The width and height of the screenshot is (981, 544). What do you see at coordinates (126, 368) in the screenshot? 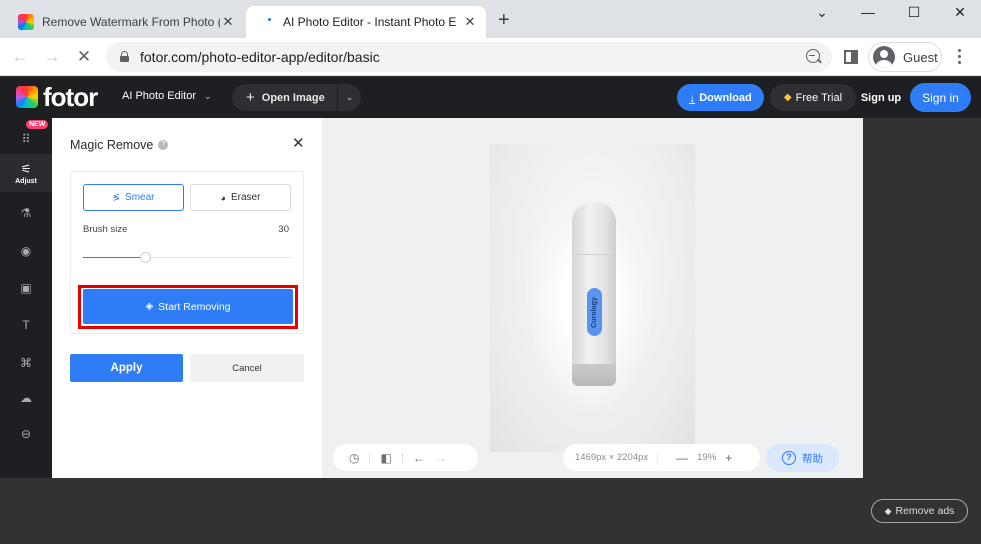
I see `apply-button: Apply` at bounding box center [126, 368].